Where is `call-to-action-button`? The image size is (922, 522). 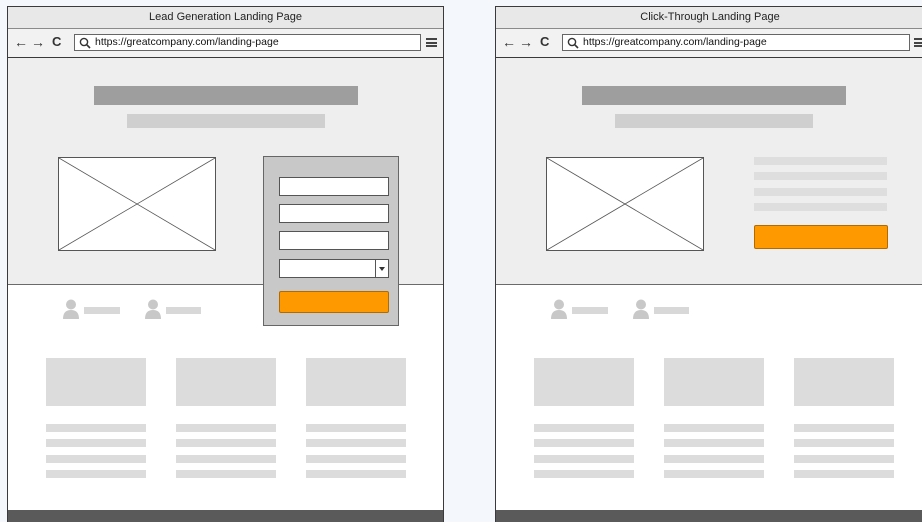 call-to-action-button is located at coordinates (821, 237).